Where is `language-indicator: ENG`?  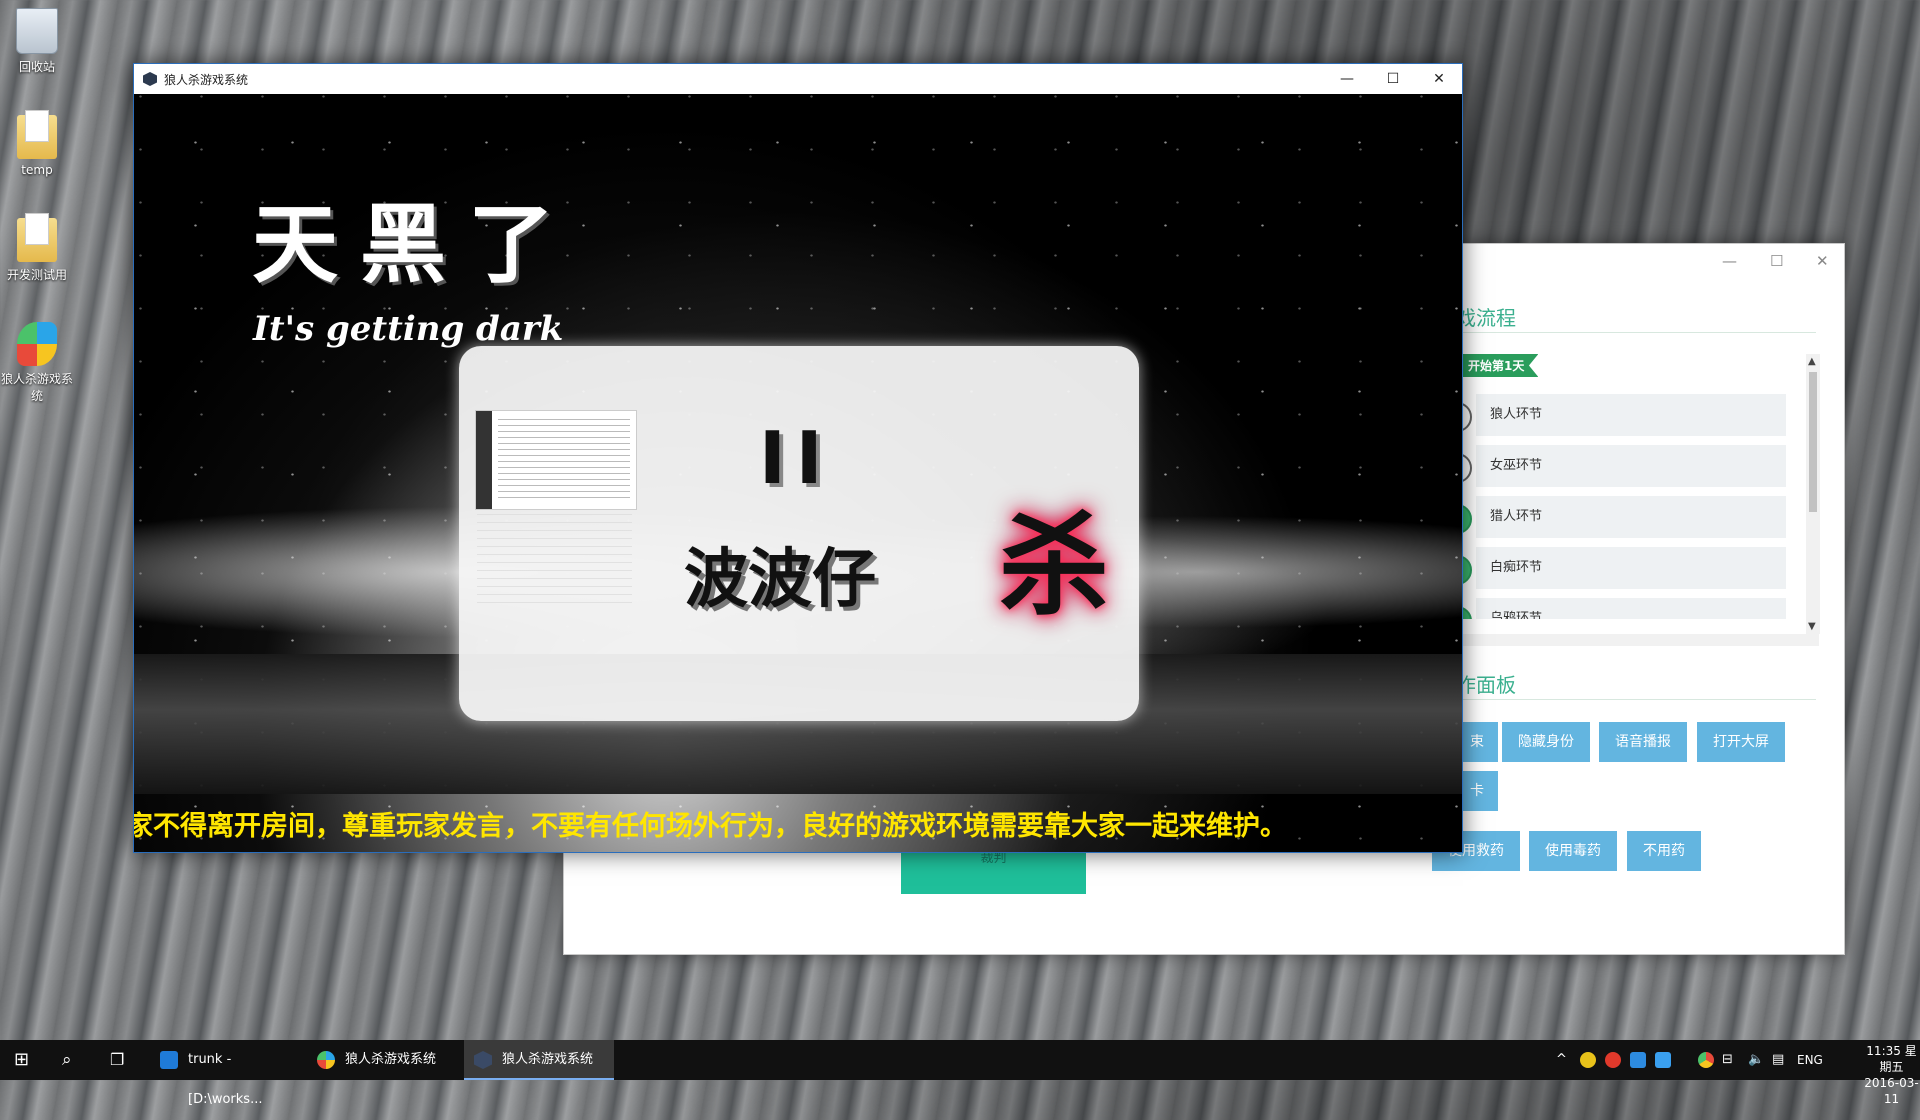 language-indicator: ENG is located at coordinates (1810, 1060).